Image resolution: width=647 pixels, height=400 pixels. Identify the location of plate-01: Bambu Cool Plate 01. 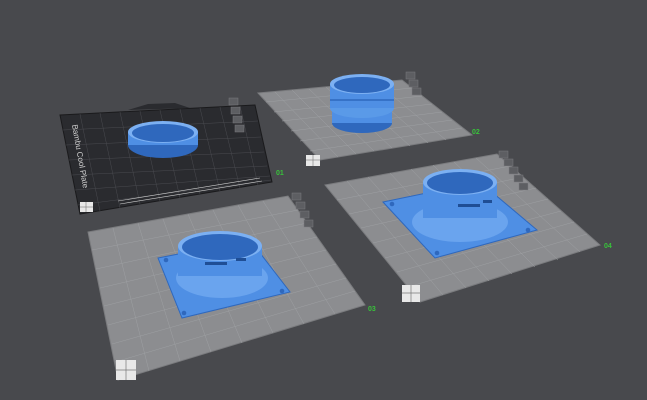
(171, 156).